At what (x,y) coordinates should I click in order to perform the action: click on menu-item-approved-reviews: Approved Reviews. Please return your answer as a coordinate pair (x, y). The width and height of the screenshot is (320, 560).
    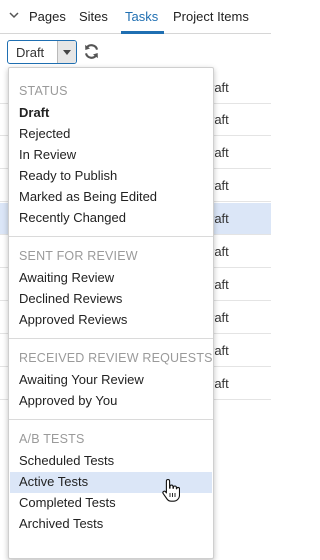
    Looking at the image, I should click on (111, 320).